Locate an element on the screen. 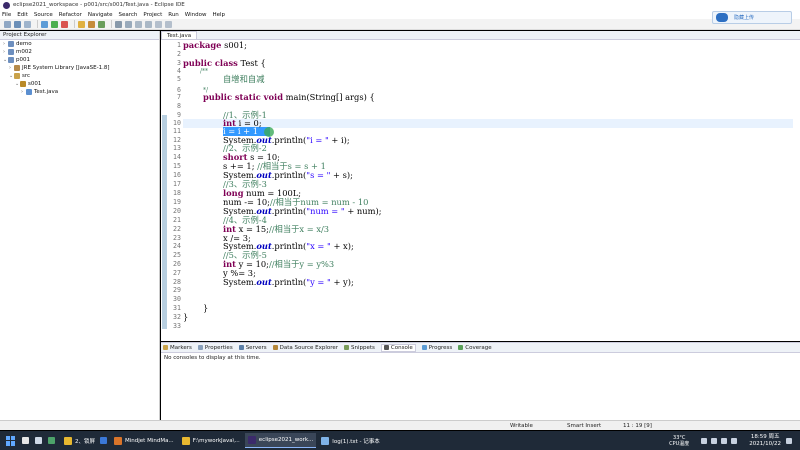  package-icon is located at coordinates (23, 84).